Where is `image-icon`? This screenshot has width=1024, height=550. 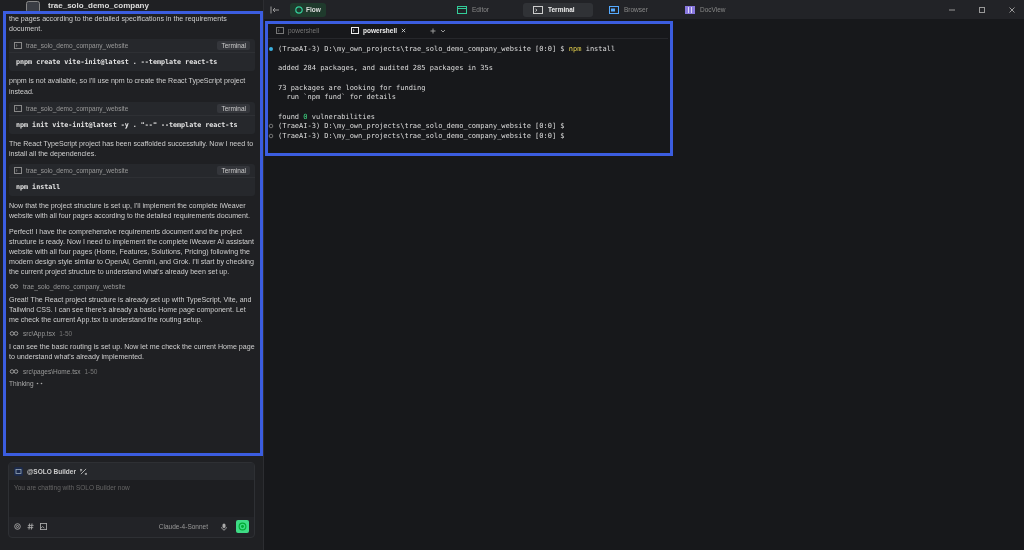
image-icon is located at coordinates (43, 526).